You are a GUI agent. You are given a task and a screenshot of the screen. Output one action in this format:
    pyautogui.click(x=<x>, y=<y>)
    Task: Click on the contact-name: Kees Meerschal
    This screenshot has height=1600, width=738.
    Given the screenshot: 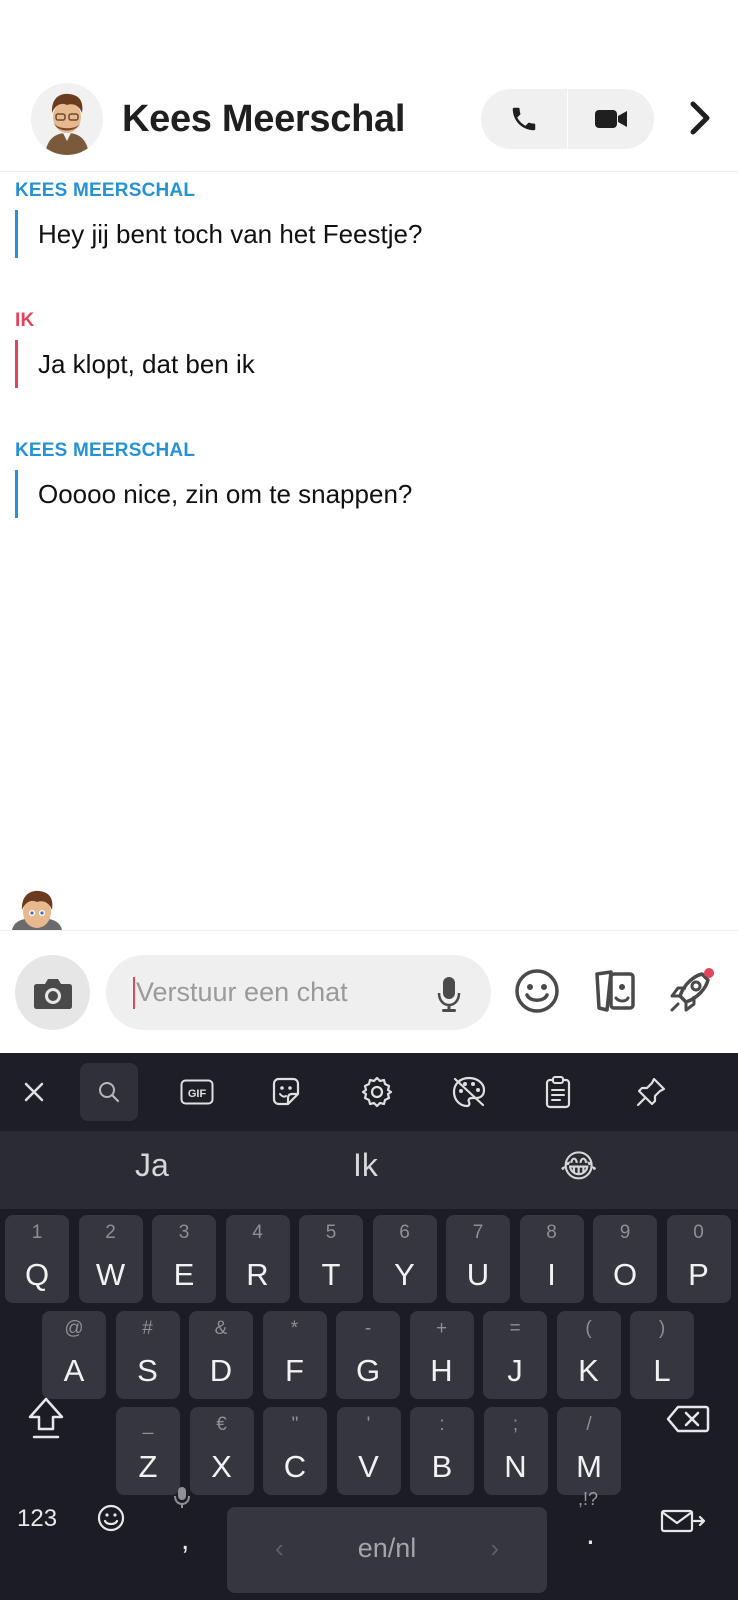 What is the action you would take?
    pyautogui.click(x=263, y=119)
    